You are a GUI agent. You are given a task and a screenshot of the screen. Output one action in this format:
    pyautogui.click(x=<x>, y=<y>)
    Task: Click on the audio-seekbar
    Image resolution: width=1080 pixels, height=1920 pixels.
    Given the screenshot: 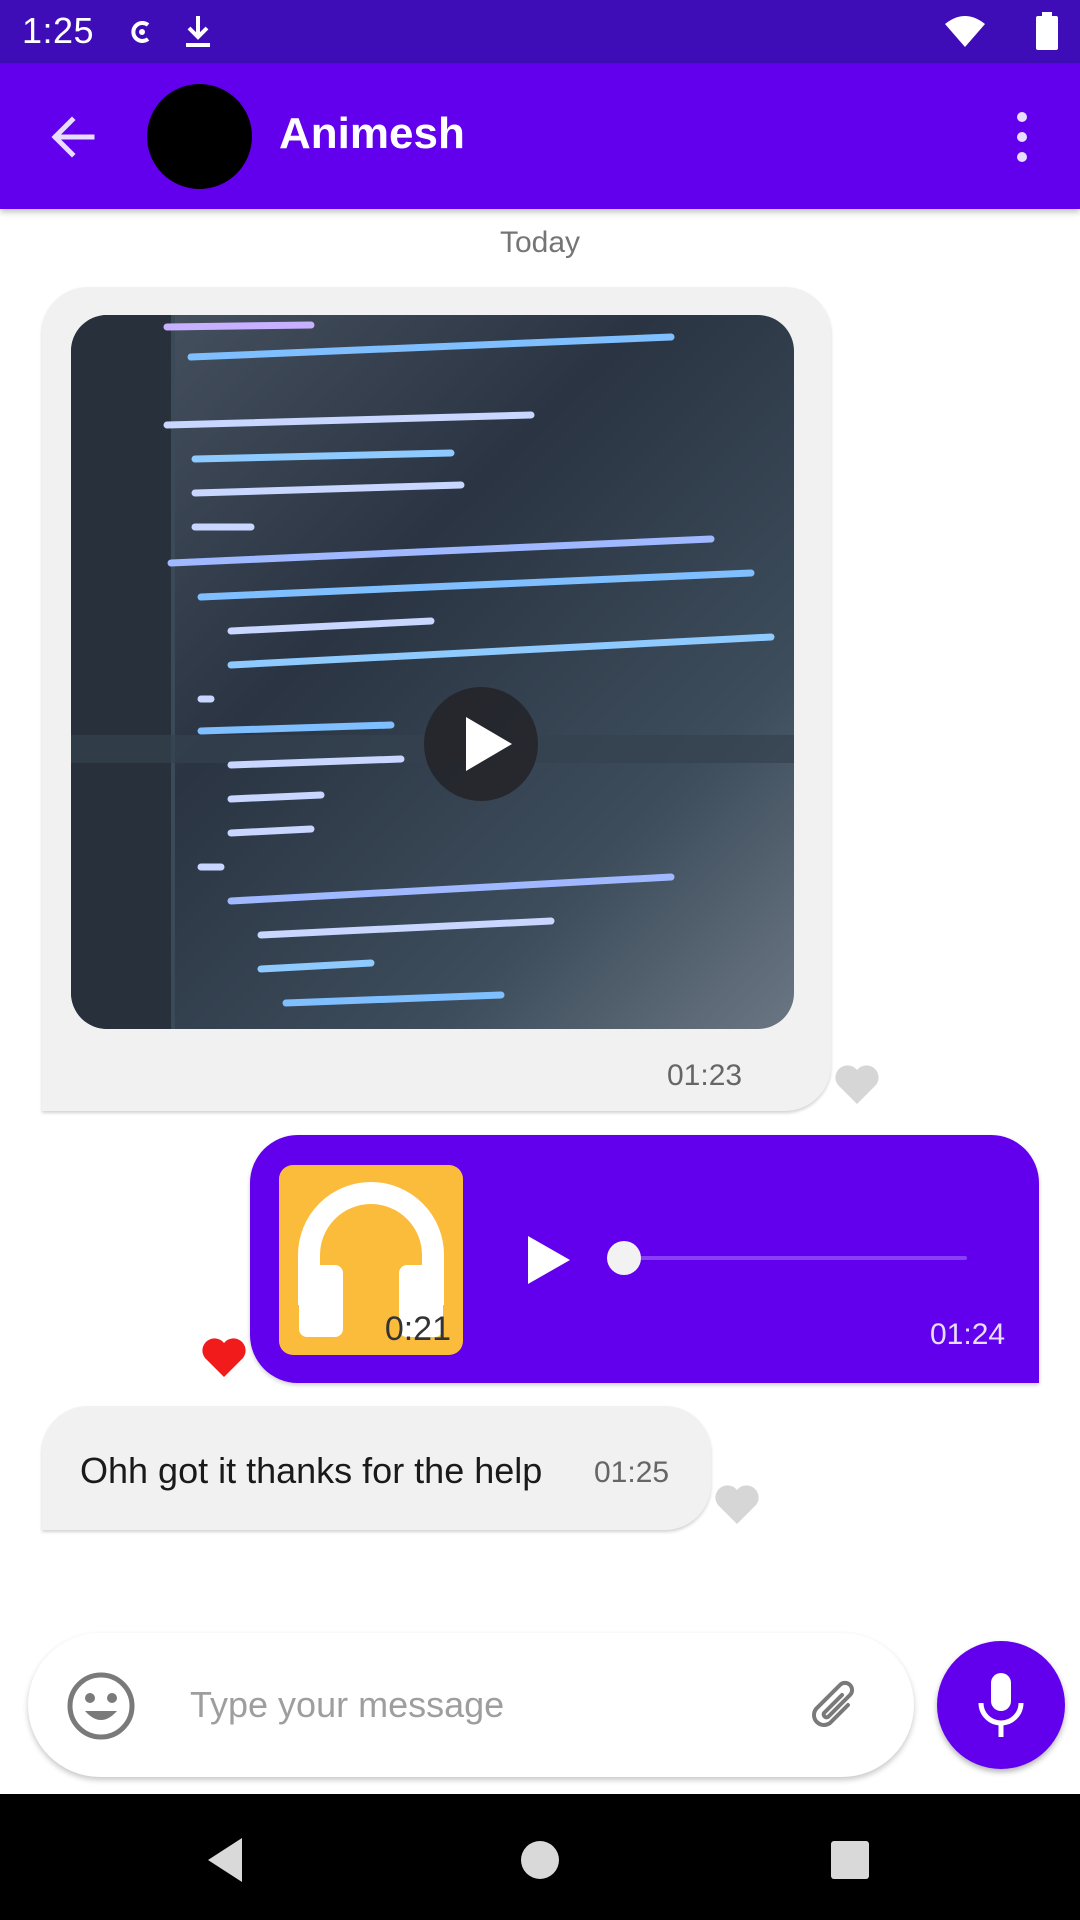 What is the action you would take?
    pyautogui.click(x=795, y=1258)
    